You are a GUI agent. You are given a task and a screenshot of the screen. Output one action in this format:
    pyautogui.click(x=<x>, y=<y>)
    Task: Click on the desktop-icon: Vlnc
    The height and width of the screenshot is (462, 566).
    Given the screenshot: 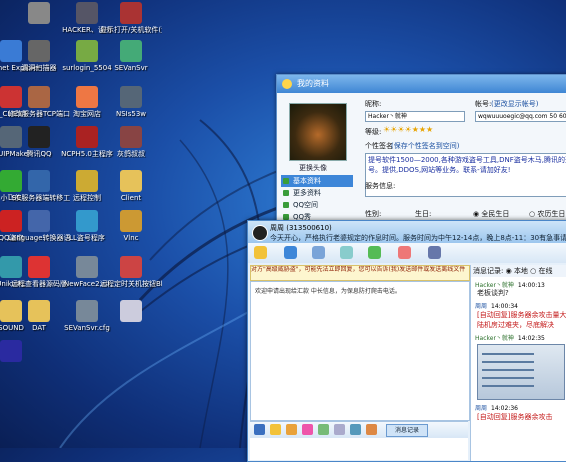 What is the action you would take?
    pyautogui.click(x=131, y=226)
    